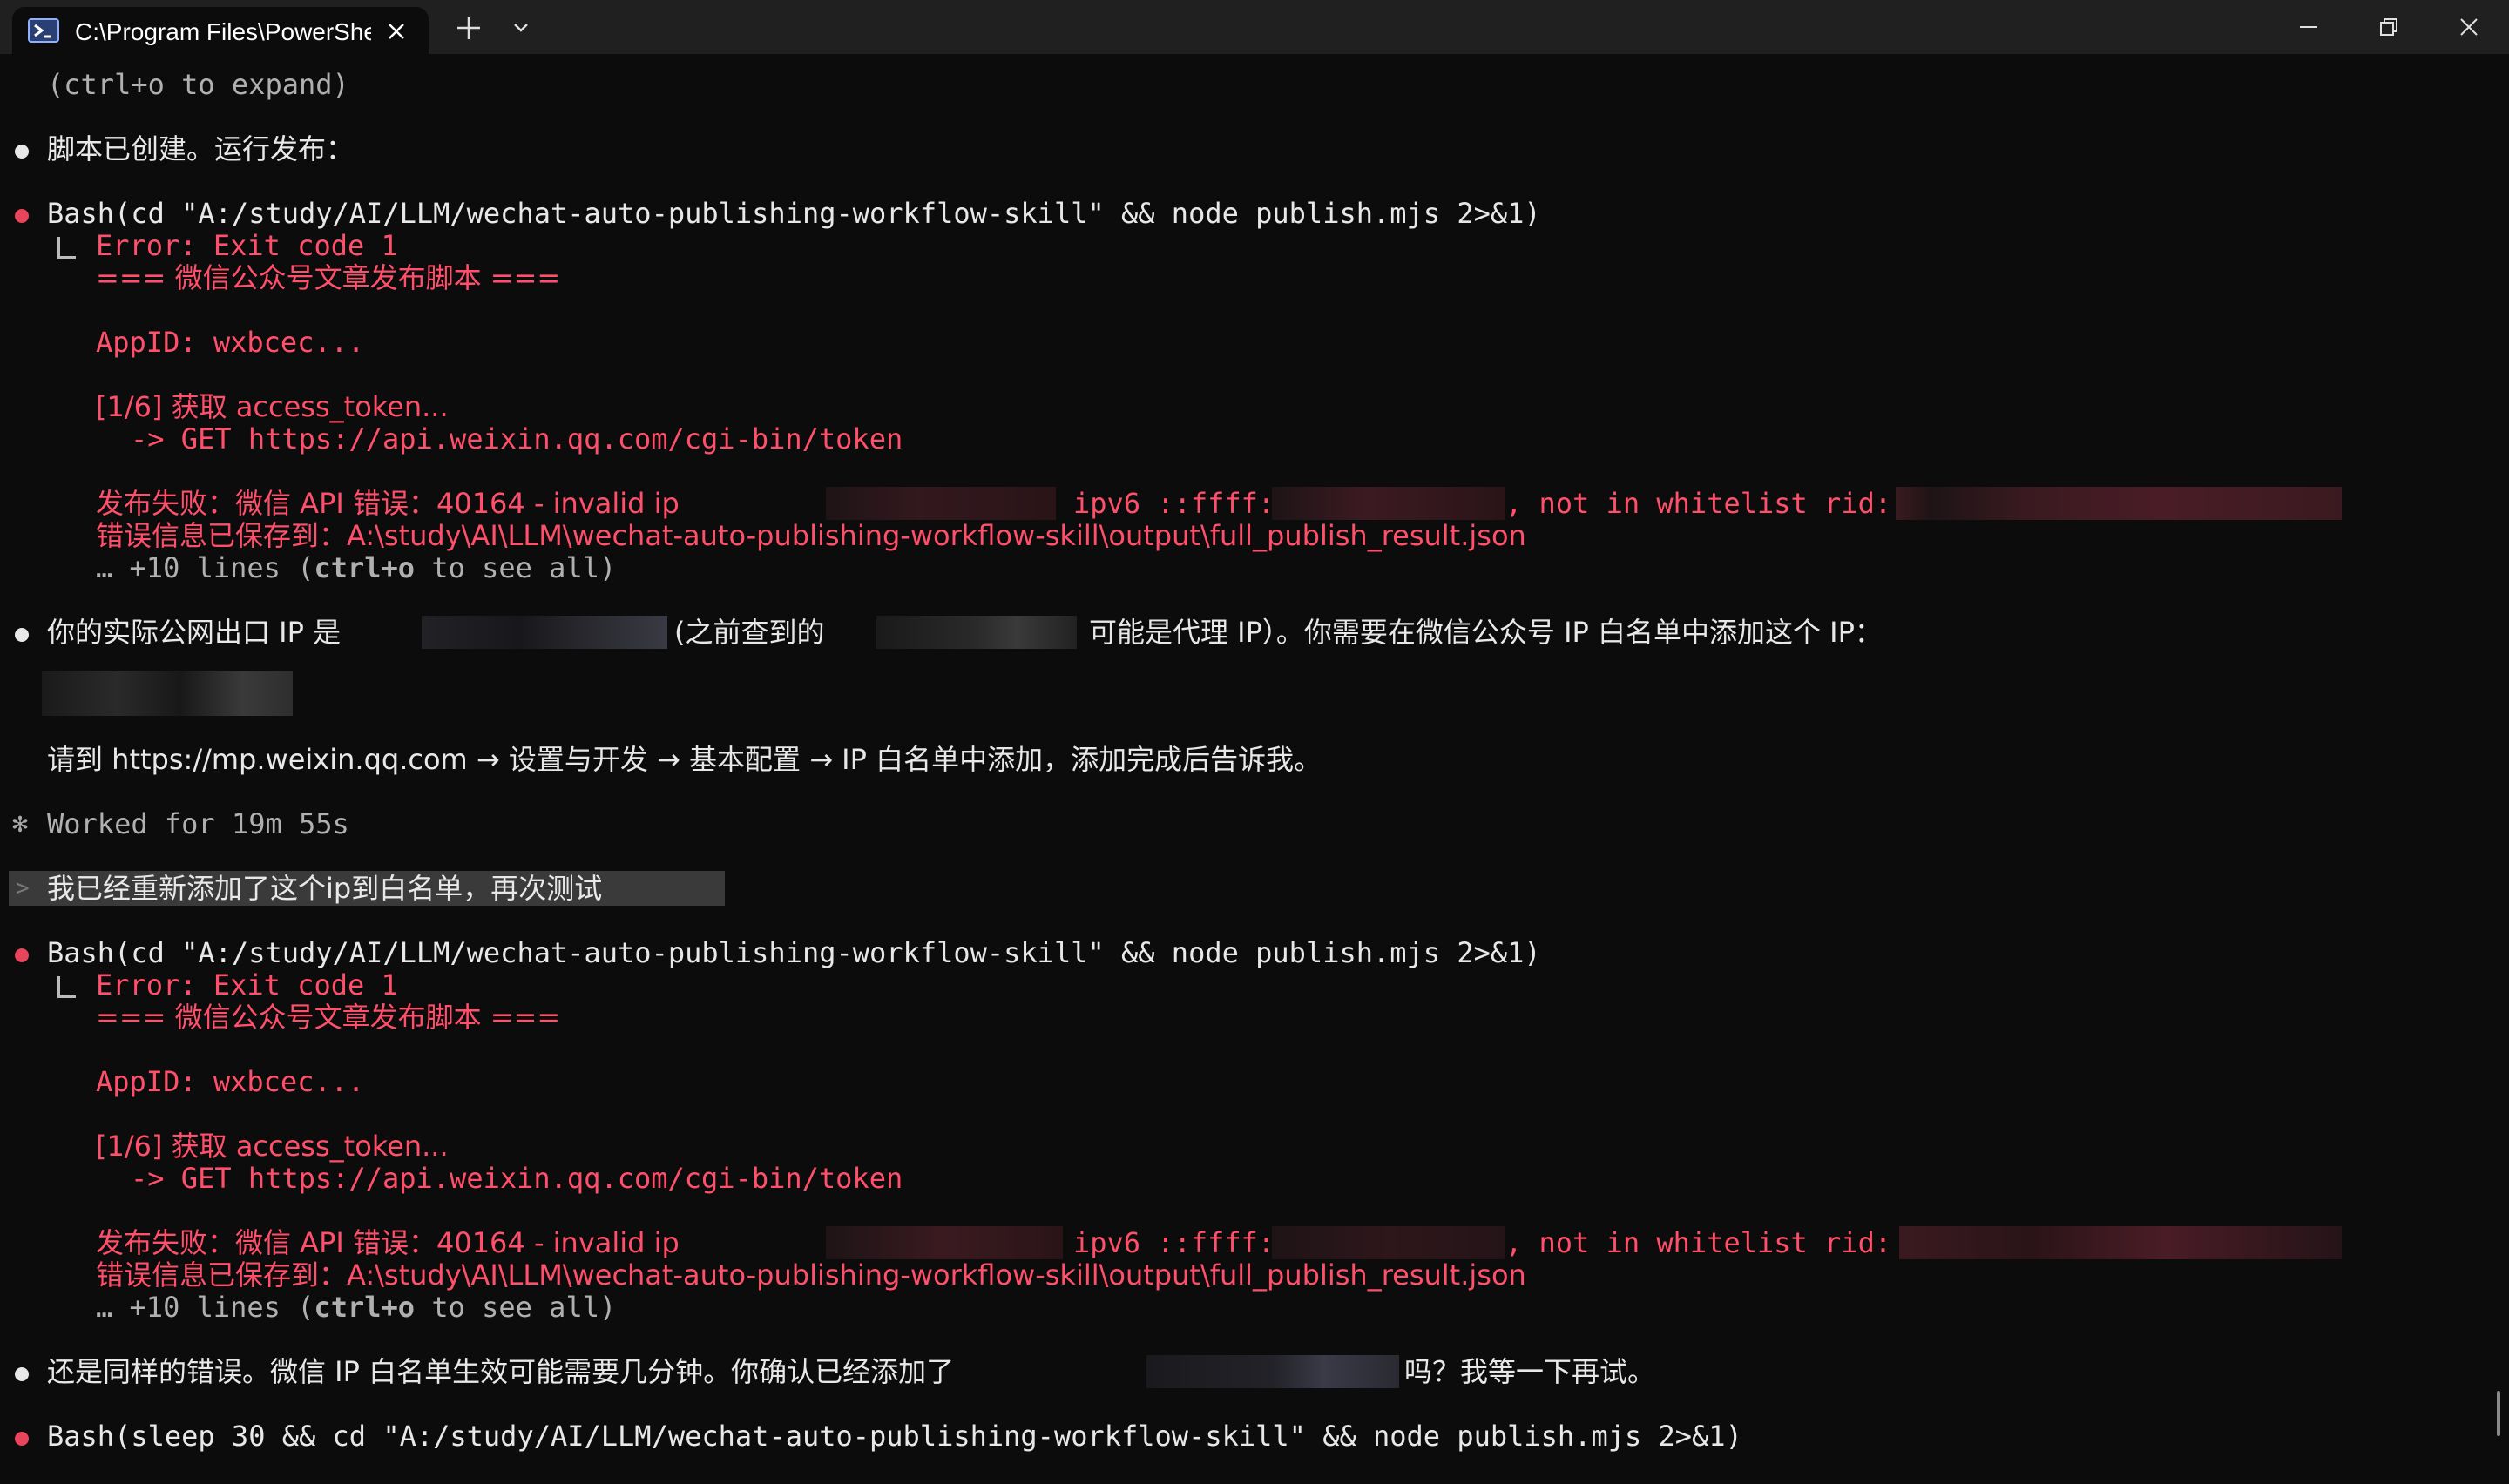  What do you see at coordinates (501, 1371) in the screenshot?
I see `assistant-message: 还是同样的错误。微信 IP 白名单生效可能需要几分钟。你确认已经添加了` at bounding box center [501, 1371].